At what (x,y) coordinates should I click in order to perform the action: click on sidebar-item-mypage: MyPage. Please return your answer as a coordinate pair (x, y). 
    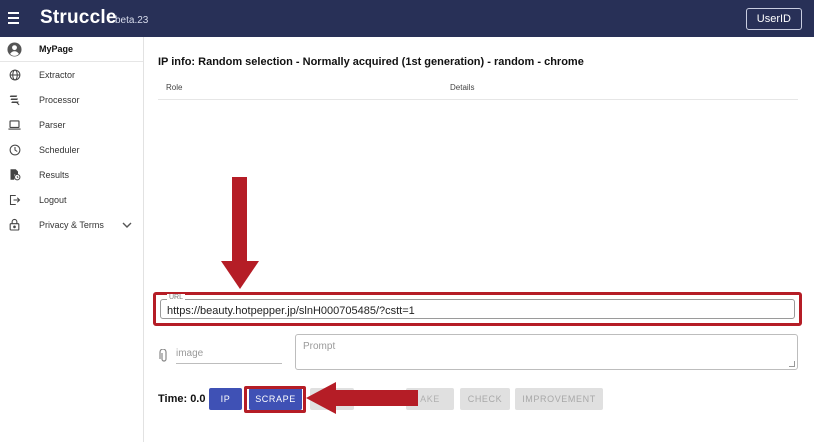
    Looking at the image, I should click on (71, 49).